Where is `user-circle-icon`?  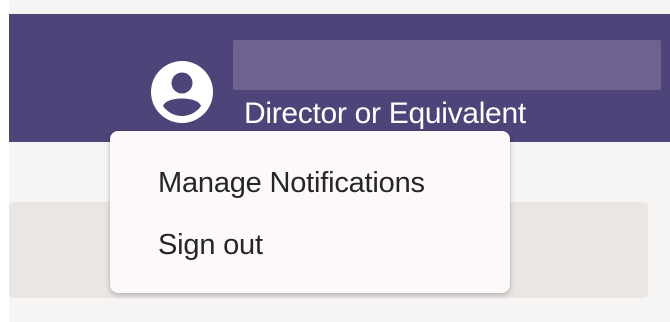
user-circle-icon is located at coordinates (182, 92).